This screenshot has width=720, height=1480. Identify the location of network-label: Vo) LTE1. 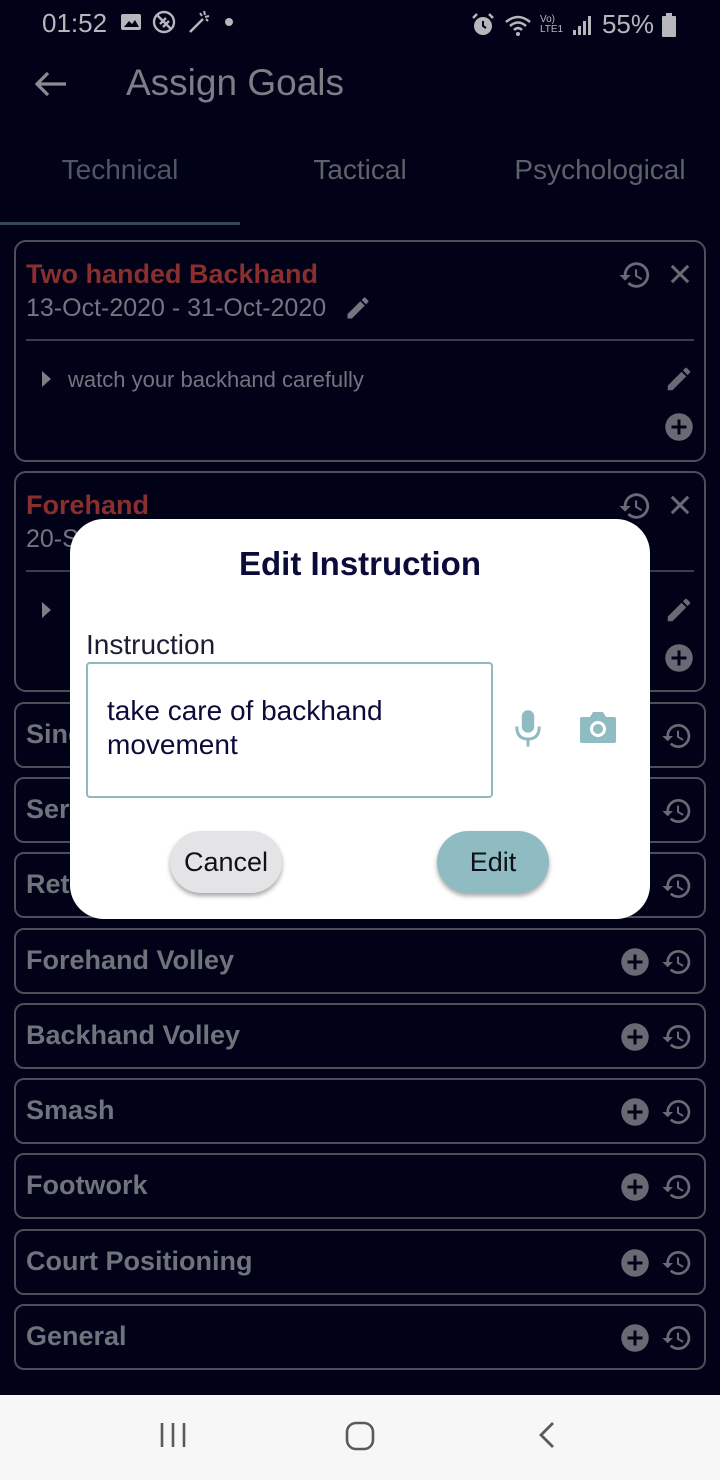
(551, 24).